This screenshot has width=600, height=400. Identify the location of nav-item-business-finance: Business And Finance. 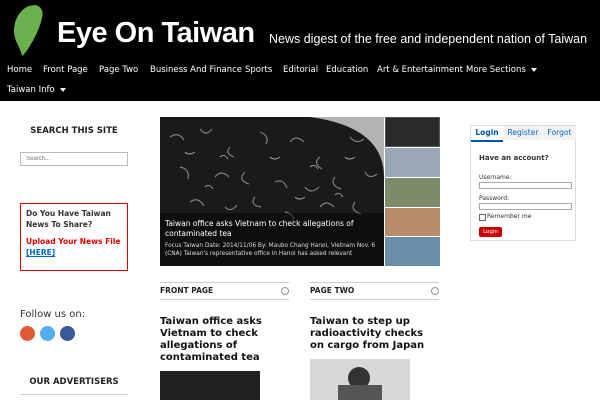
(196, 70).